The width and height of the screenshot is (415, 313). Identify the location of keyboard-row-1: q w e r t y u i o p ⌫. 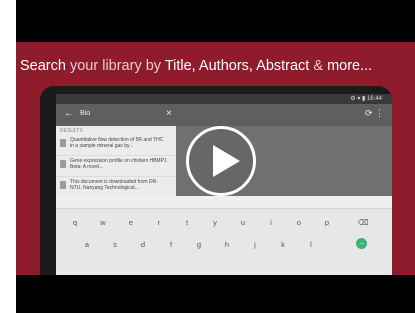
(224, 224).